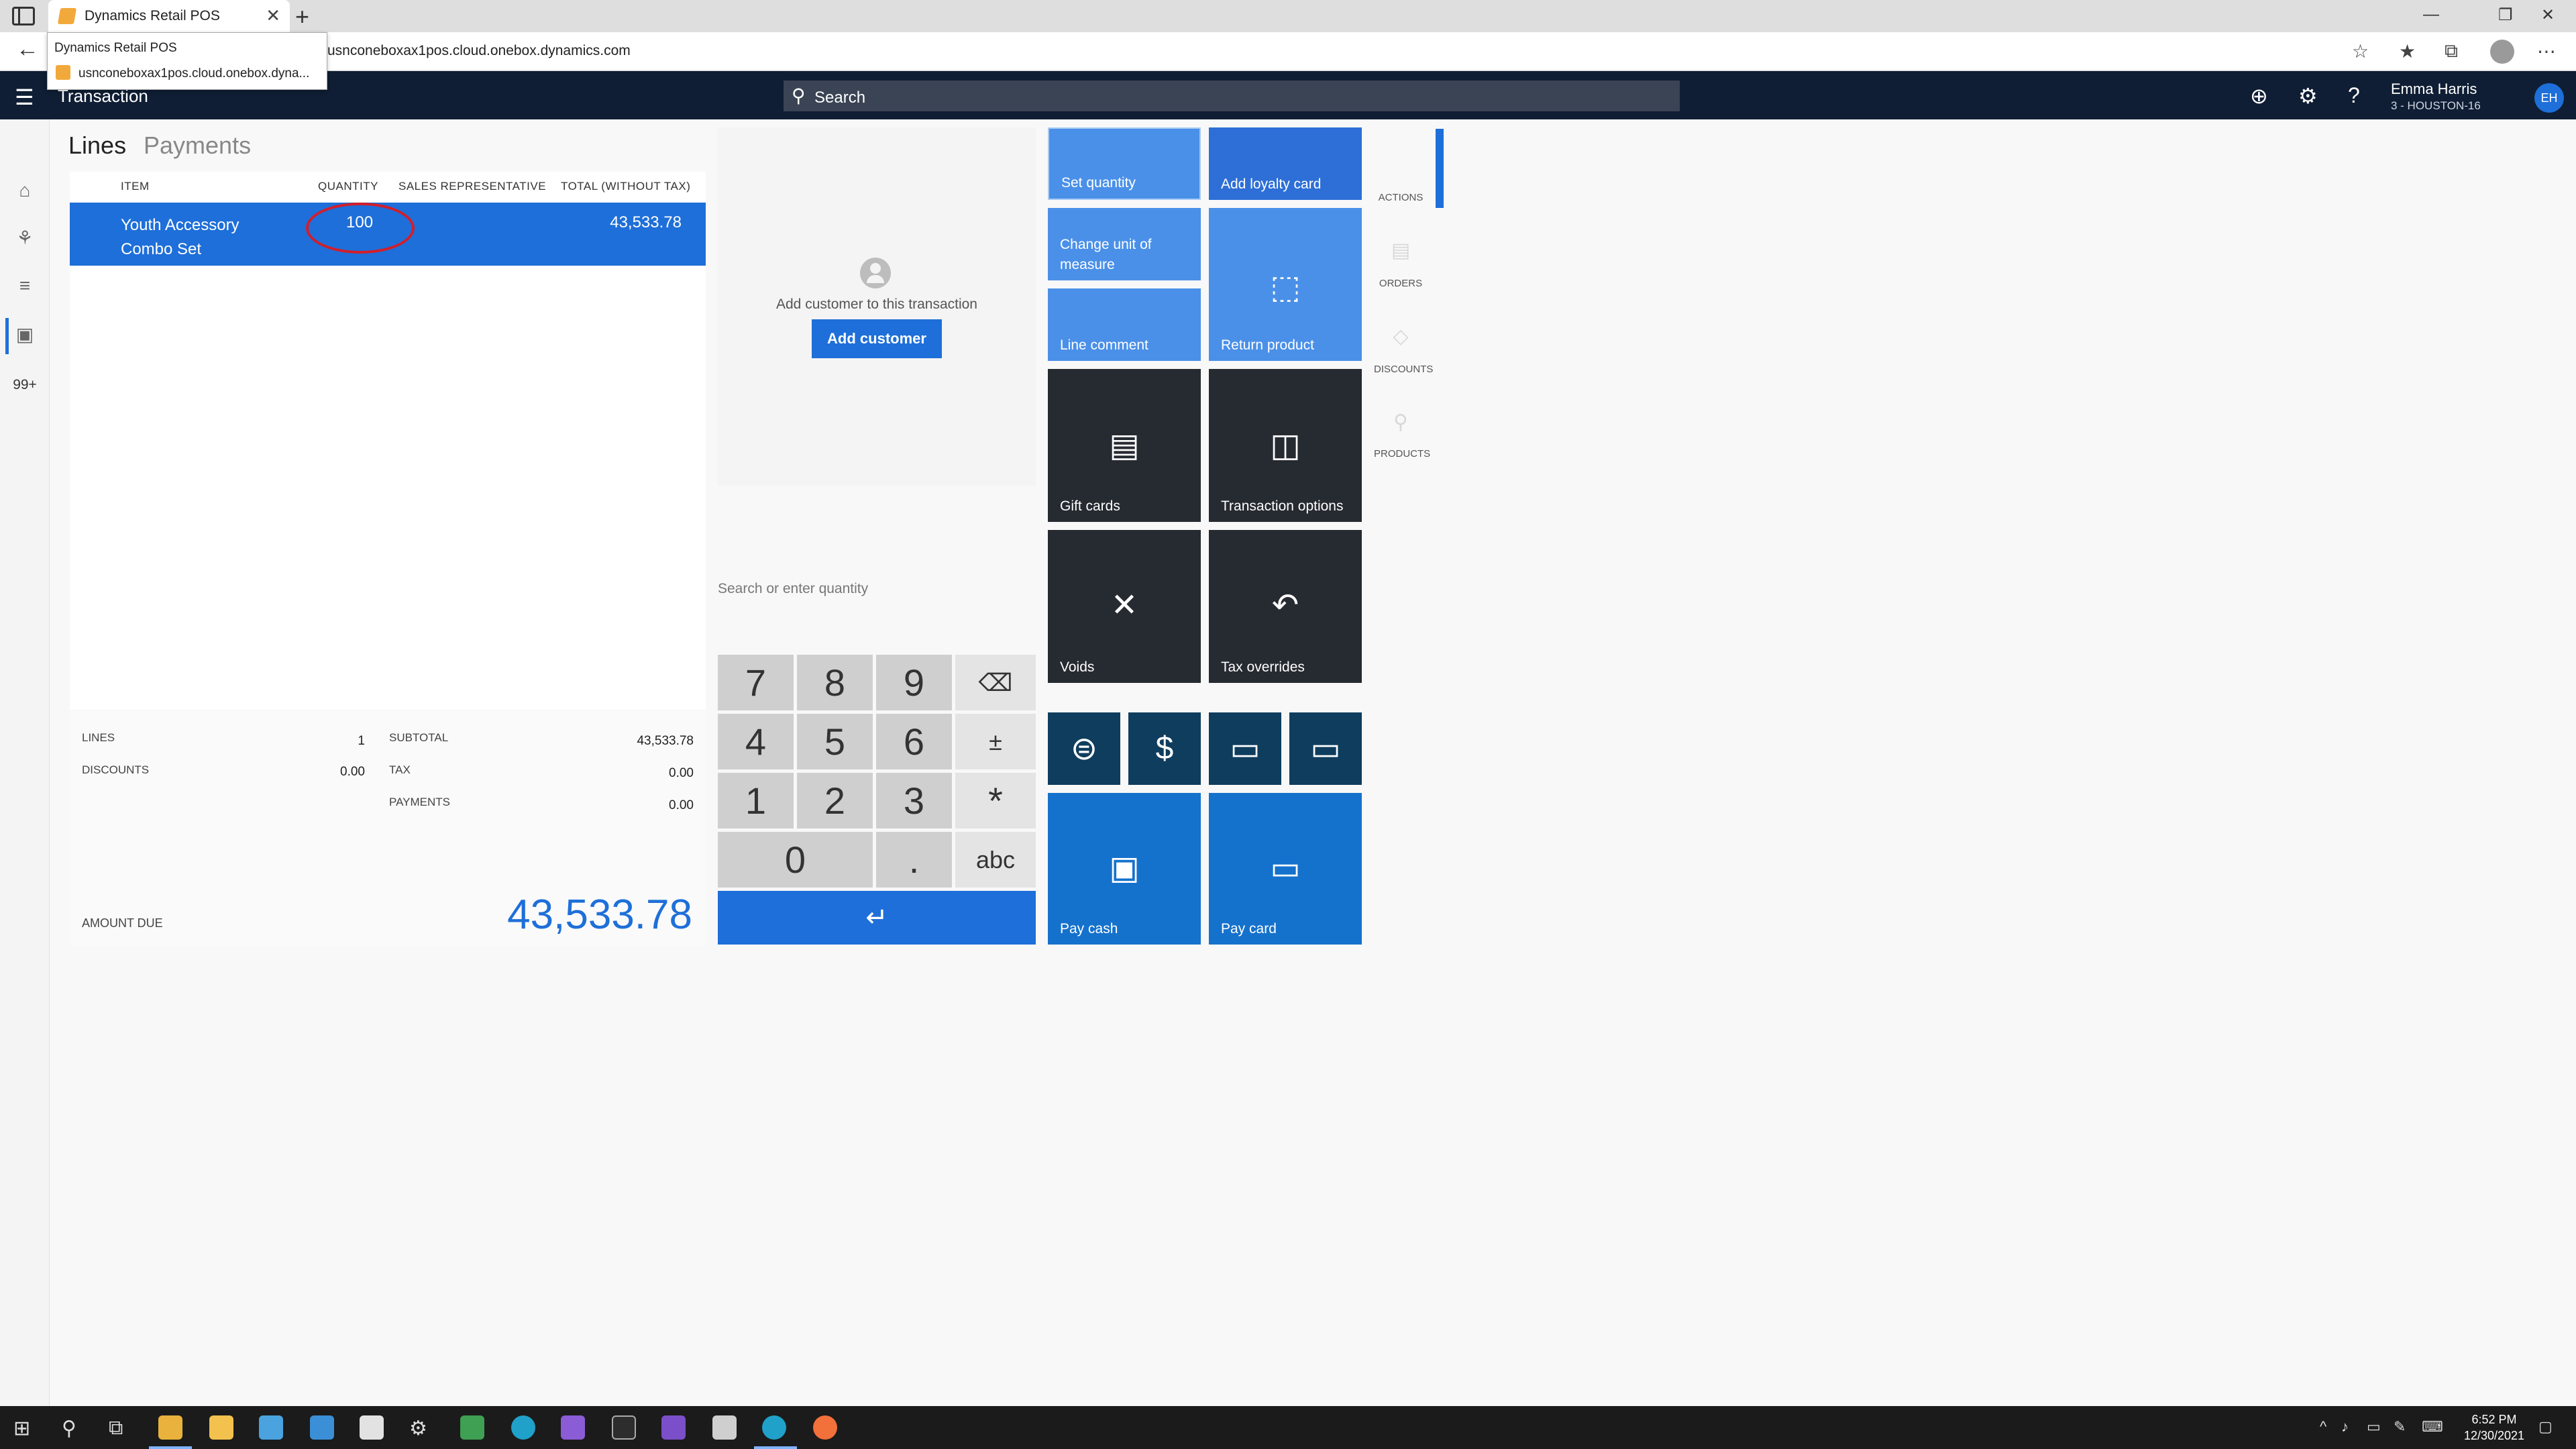 The image size is (2576, 1449). What do you see at coordinates (1285, 606) in the screenshot?
I see `tax-overrides-tile: ↶ Tax overrides` at bounding box center [1285, 606].